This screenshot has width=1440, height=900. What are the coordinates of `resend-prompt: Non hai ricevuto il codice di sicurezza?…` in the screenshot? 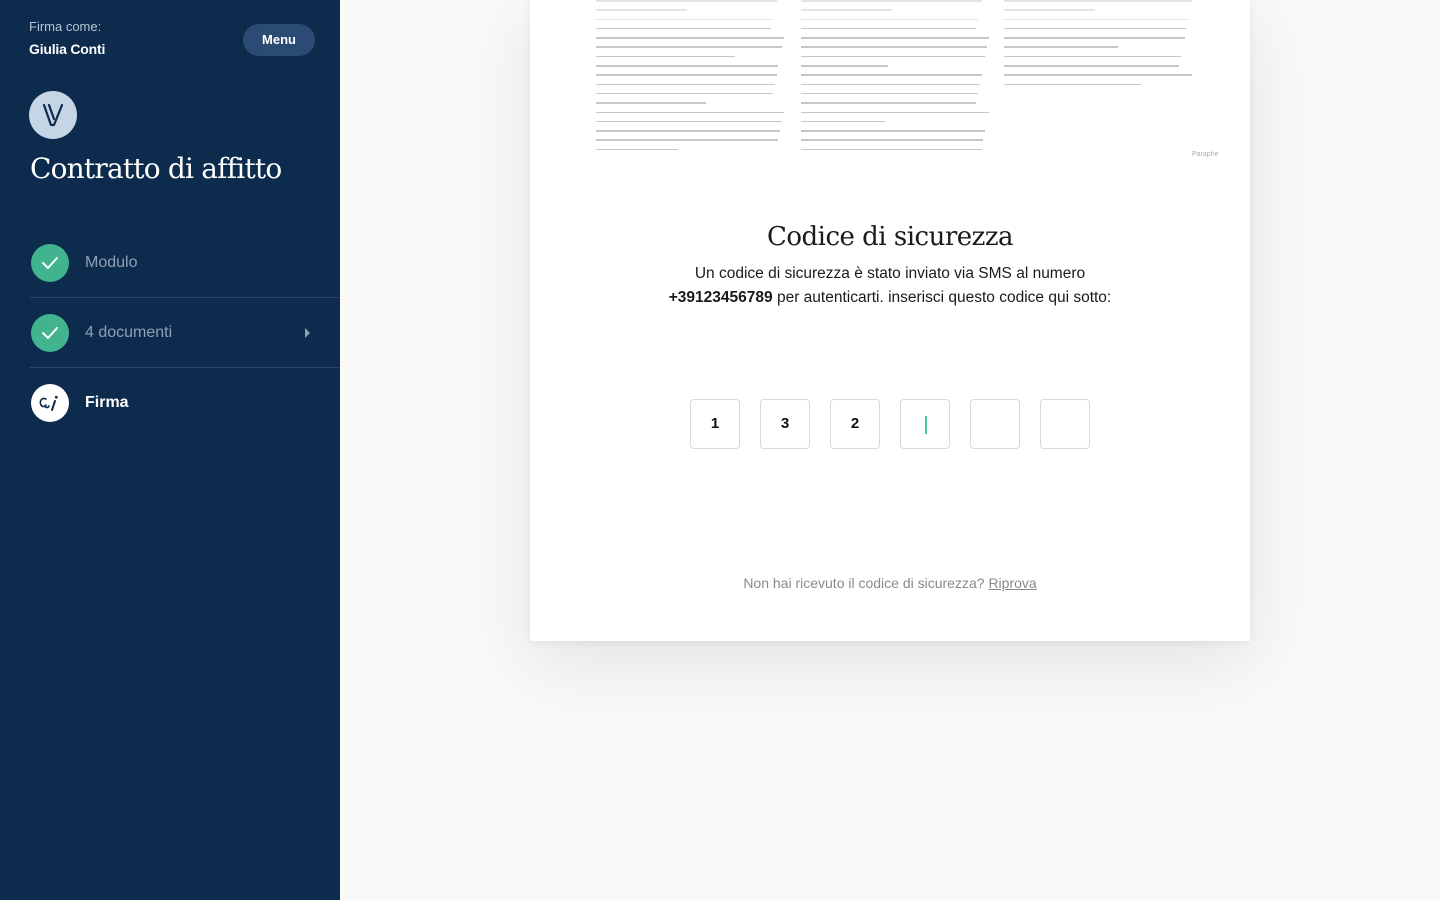 It's located at (890, 583).